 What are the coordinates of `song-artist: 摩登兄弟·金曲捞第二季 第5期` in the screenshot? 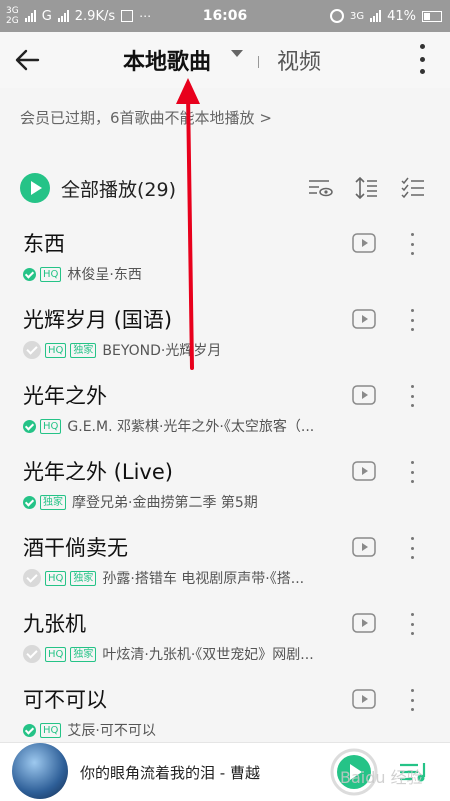 It's located at (165, 503).